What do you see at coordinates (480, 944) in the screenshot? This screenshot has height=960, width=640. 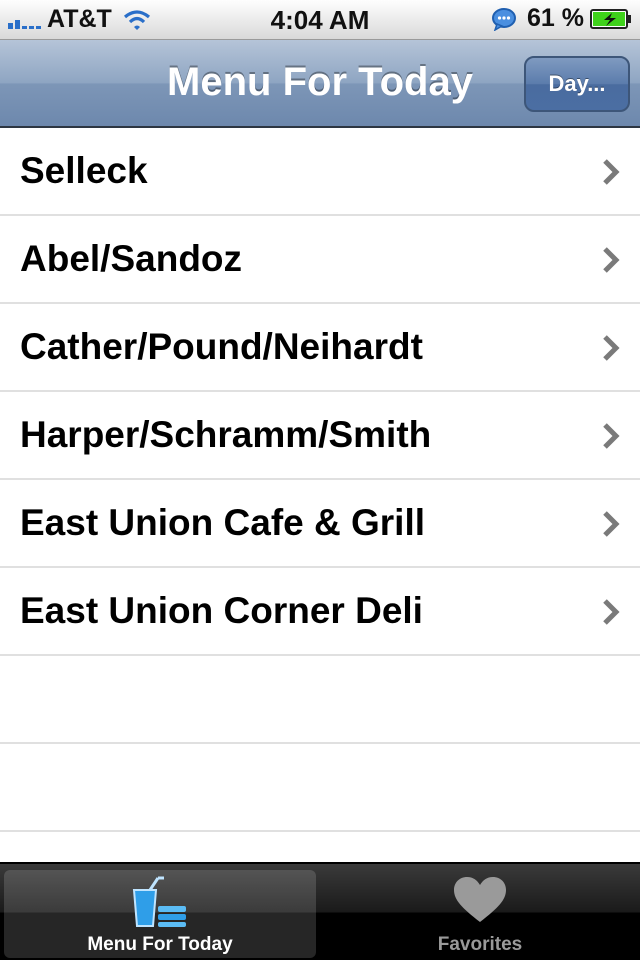 I see `tab-label: Favorites` at bounding box center [480, 944].